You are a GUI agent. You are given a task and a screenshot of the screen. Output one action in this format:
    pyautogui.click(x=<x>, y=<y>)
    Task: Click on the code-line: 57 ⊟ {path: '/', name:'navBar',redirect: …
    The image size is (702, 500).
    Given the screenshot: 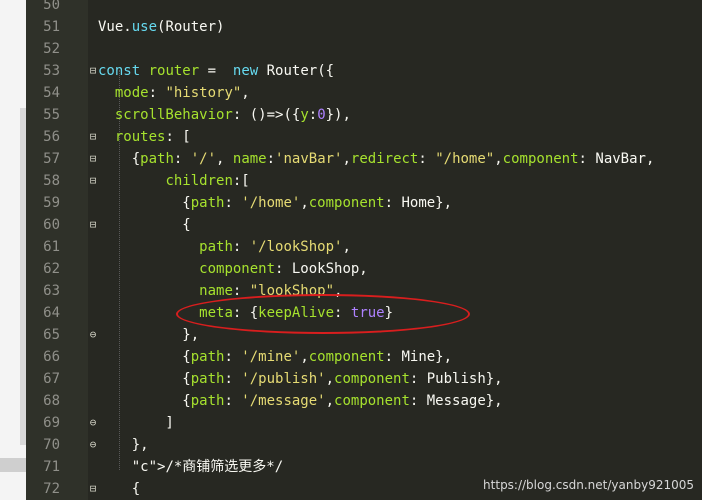 What is the action you would take?
    pyautogui.click(x=364, y=159)
    